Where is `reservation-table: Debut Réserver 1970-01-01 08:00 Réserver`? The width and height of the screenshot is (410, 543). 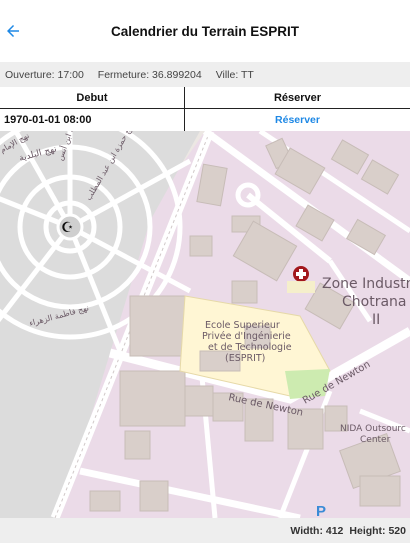
reservation-table: Debut Réserver 1970-01-01 08:00 Réserver is located at coordinates (205, 109).